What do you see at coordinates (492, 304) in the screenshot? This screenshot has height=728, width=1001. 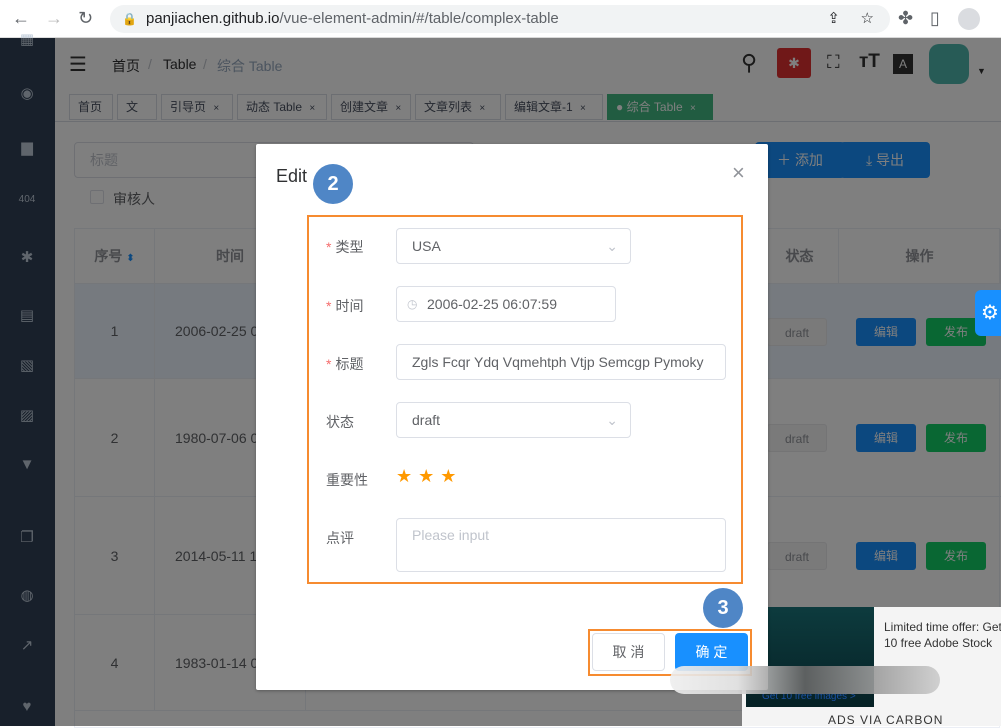 I see `time-value: 2006-02-25 06:07:59` at bounding box center [492, 304].